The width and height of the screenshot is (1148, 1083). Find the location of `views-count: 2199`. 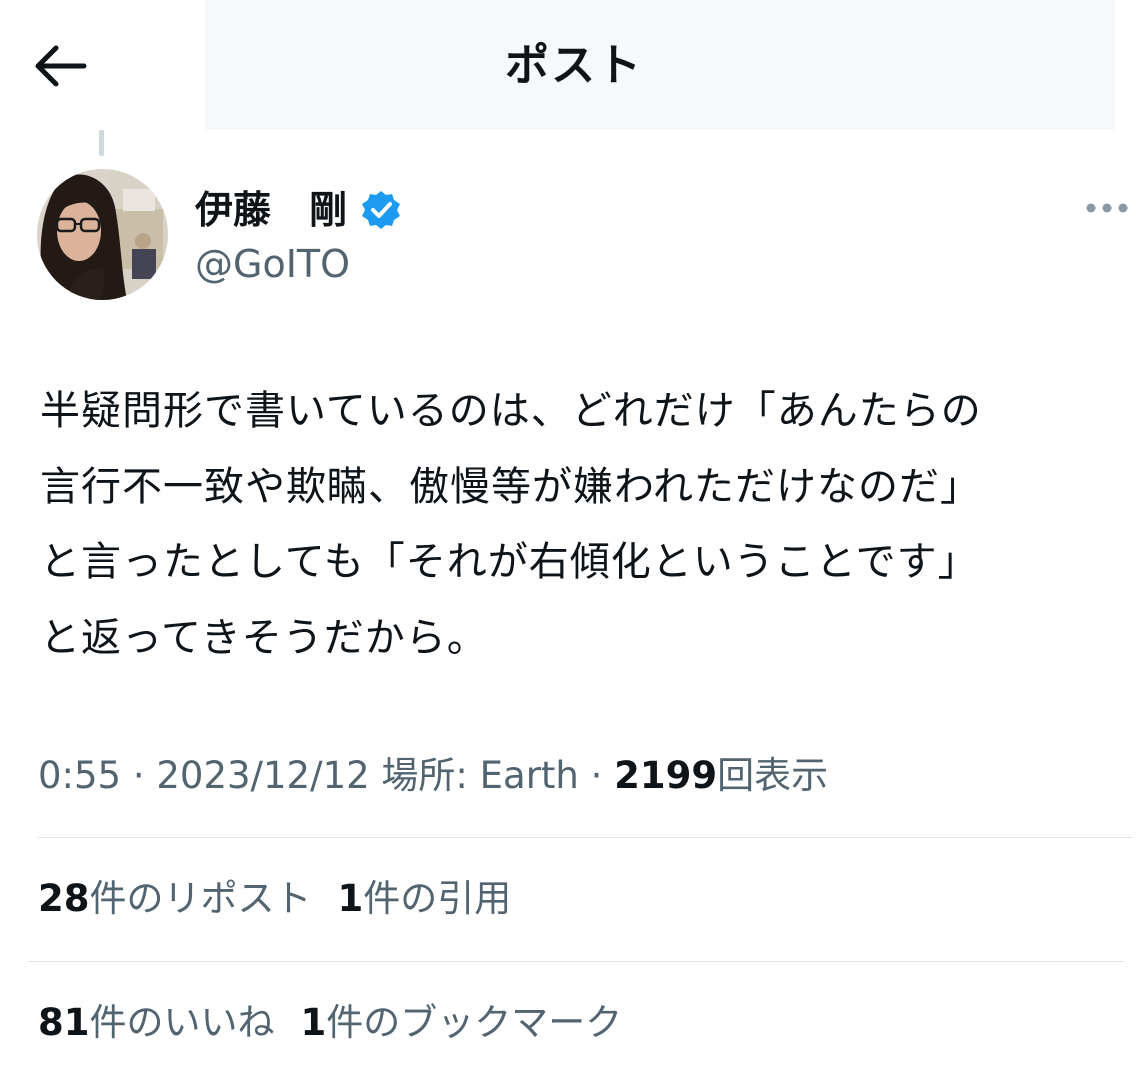

views-count: 2199 is located at coordinates (666, 775).